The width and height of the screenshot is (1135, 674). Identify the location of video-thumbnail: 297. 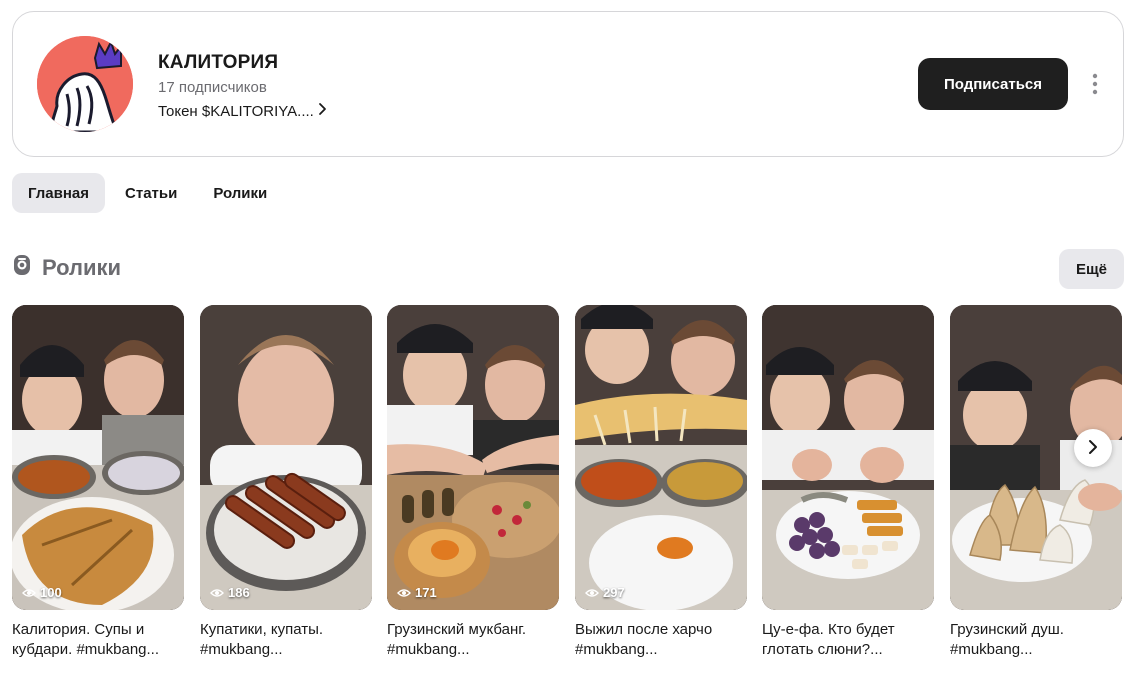
(661, 457).